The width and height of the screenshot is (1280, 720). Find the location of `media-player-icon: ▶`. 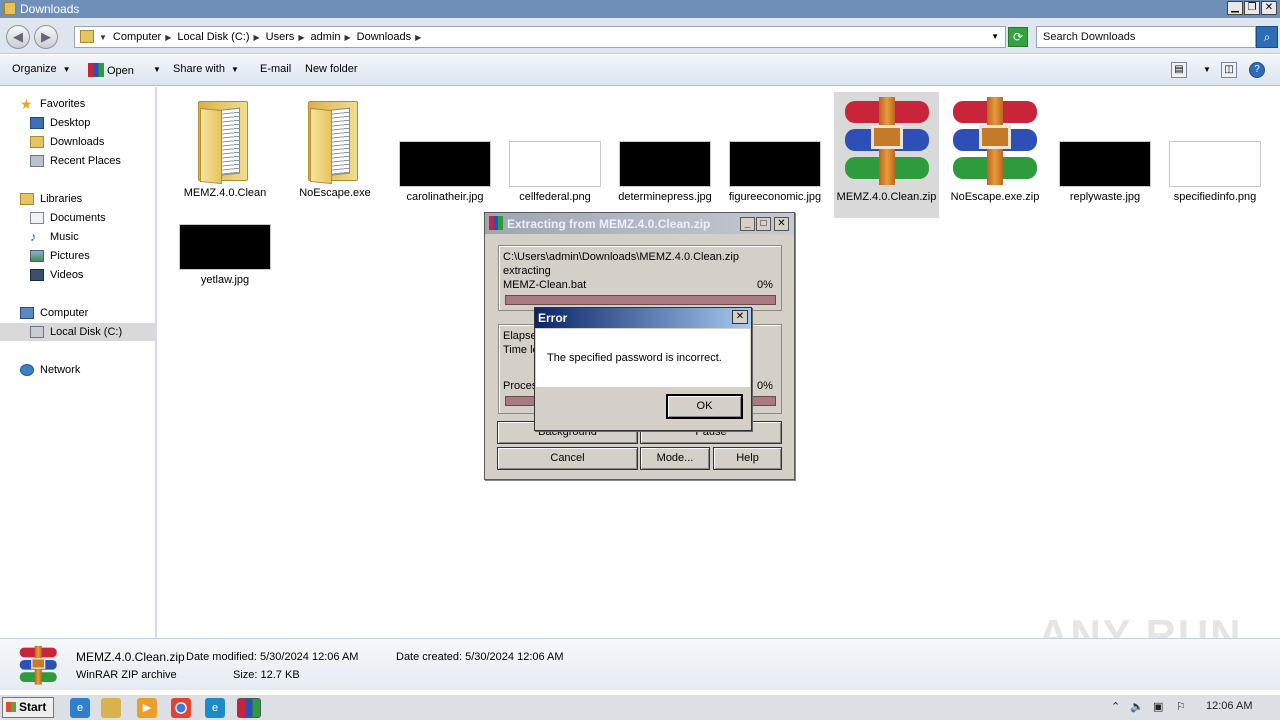

media-player-icon: ▶ is located at coordinates (147, 708).